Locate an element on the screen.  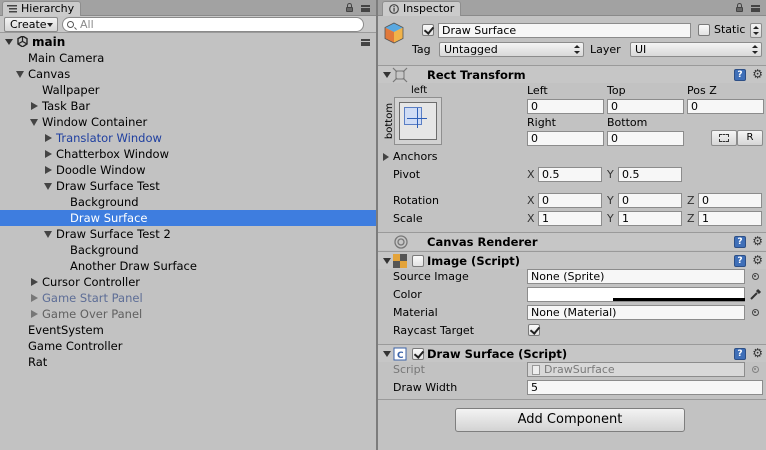
hierarchy-row: EventSystem is located at coordinates (188, 330).